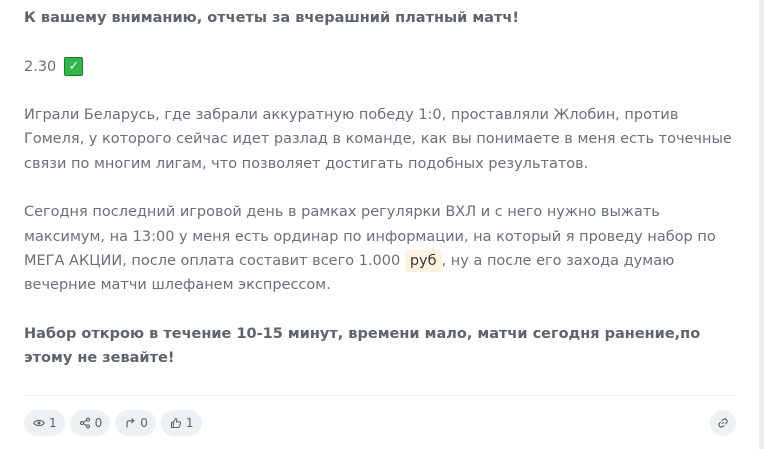 The width and height of the screenshot is (764, 449). Describe the element at coordinates (84, 423) in the screenshot. I see `share-icon` at that location.